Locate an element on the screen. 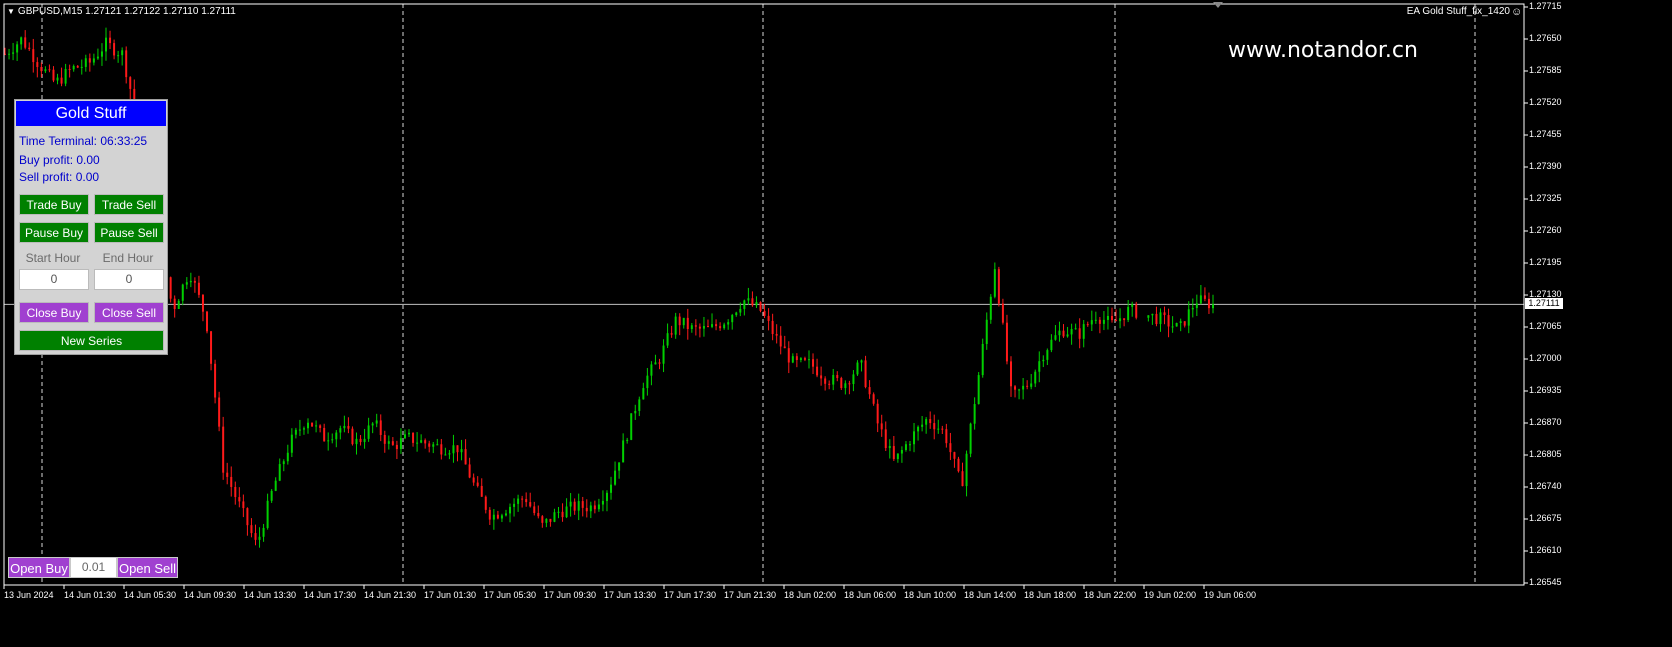  close-buy-button: Close Buy is located at coordinates (54, 312).